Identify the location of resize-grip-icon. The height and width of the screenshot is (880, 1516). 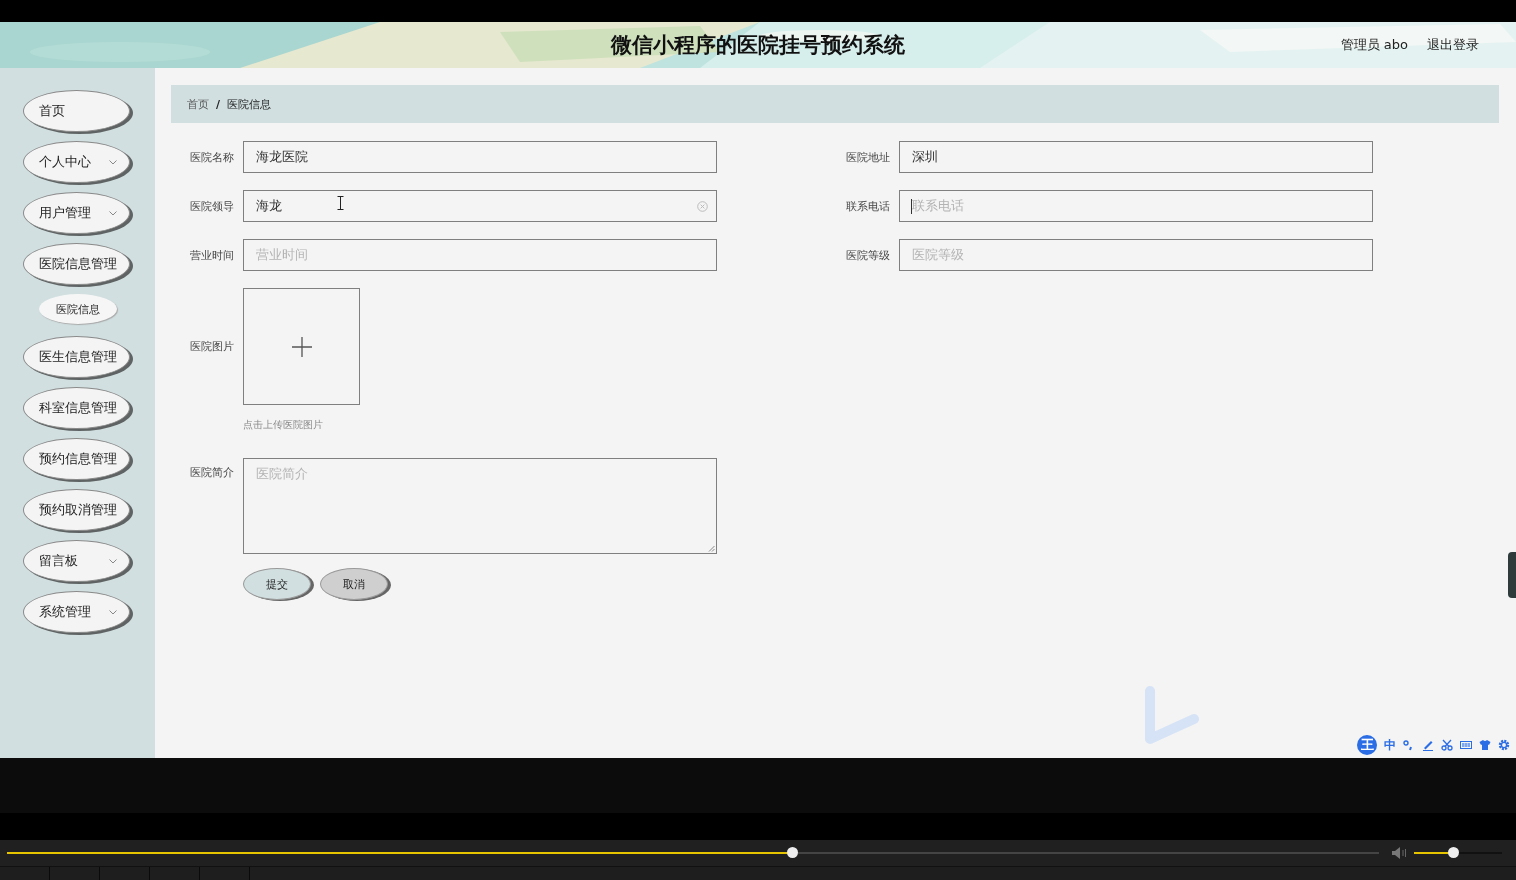
(711, 548).